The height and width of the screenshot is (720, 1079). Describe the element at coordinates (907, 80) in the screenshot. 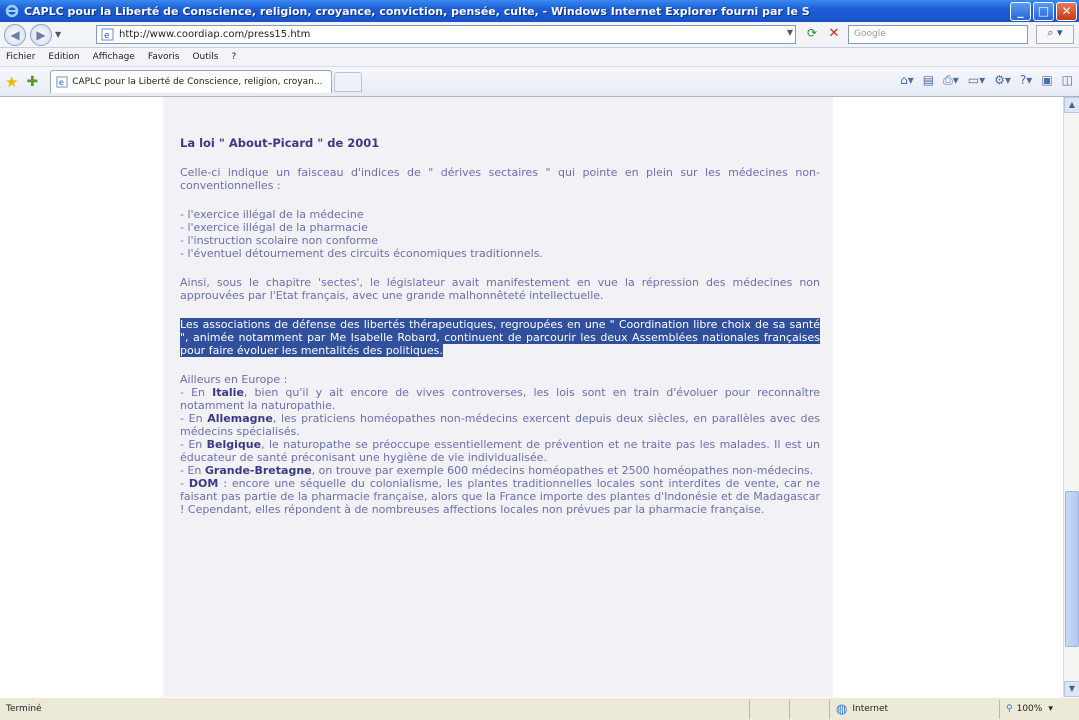

I see `home-icon: ⌂▾` at that location.